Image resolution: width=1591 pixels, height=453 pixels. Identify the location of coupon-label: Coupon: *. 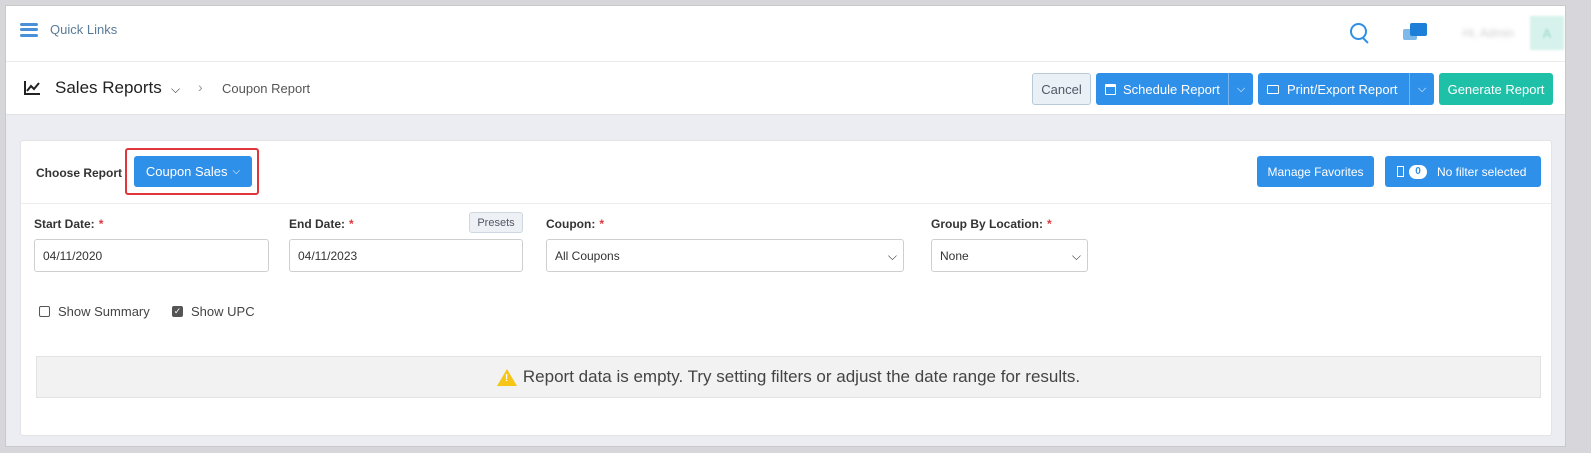
(575, 224).